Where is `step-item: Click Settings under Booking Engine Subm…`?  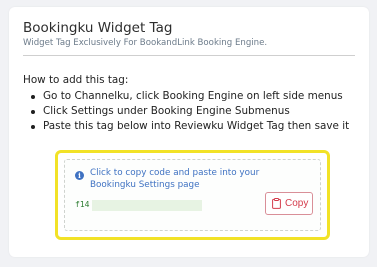 step-item: Click Settings under Booking Engine Subm… is located at coordinates (187, 111).